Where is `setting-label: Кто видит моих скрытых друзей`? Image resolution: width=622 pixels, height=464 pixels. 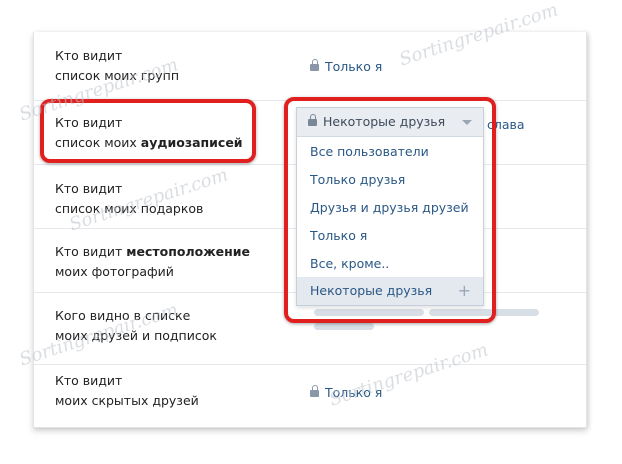 setting-label: Кто видит моих скрытых друзей is located at coordinates (127, 390).